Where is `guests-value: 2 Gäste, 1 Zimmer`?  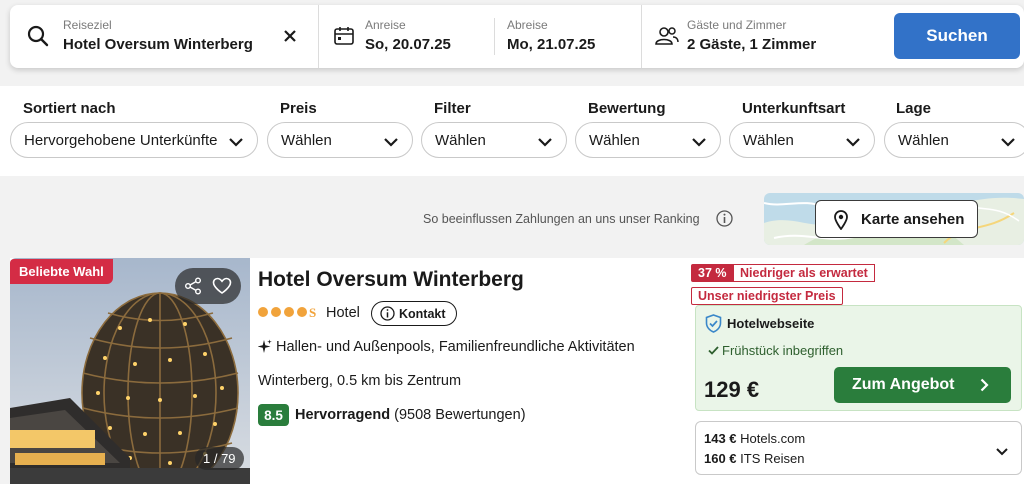 guests-value: 2 Gäste, 1 Zimmer is located at coordinates (752, 44).